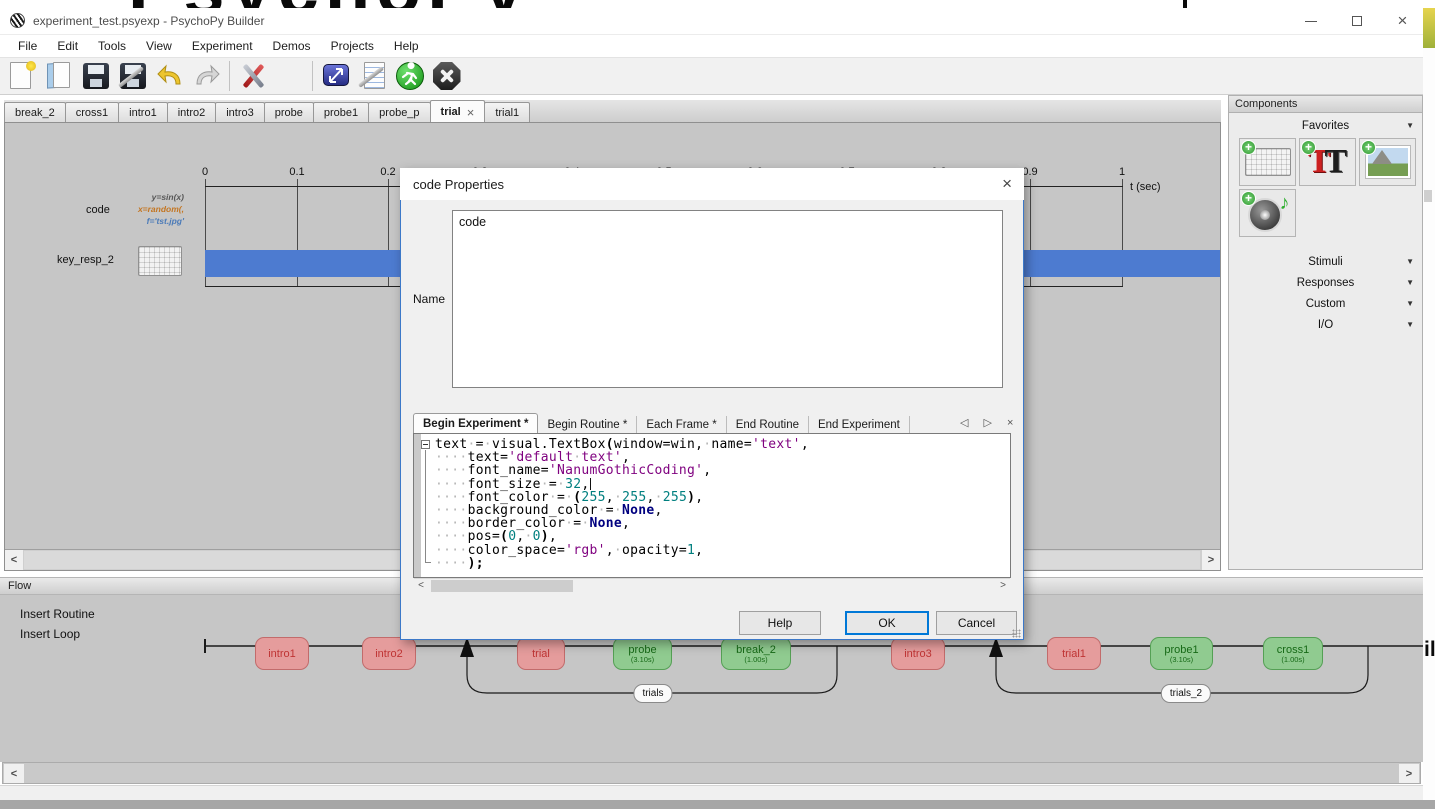 This screenshot has height=809, width=1435. What do you see at coordinates (859, 424) in the screenshot?
I see `dialog-tab-end-experiment: End Experiment` at bounding box center [859, 424].